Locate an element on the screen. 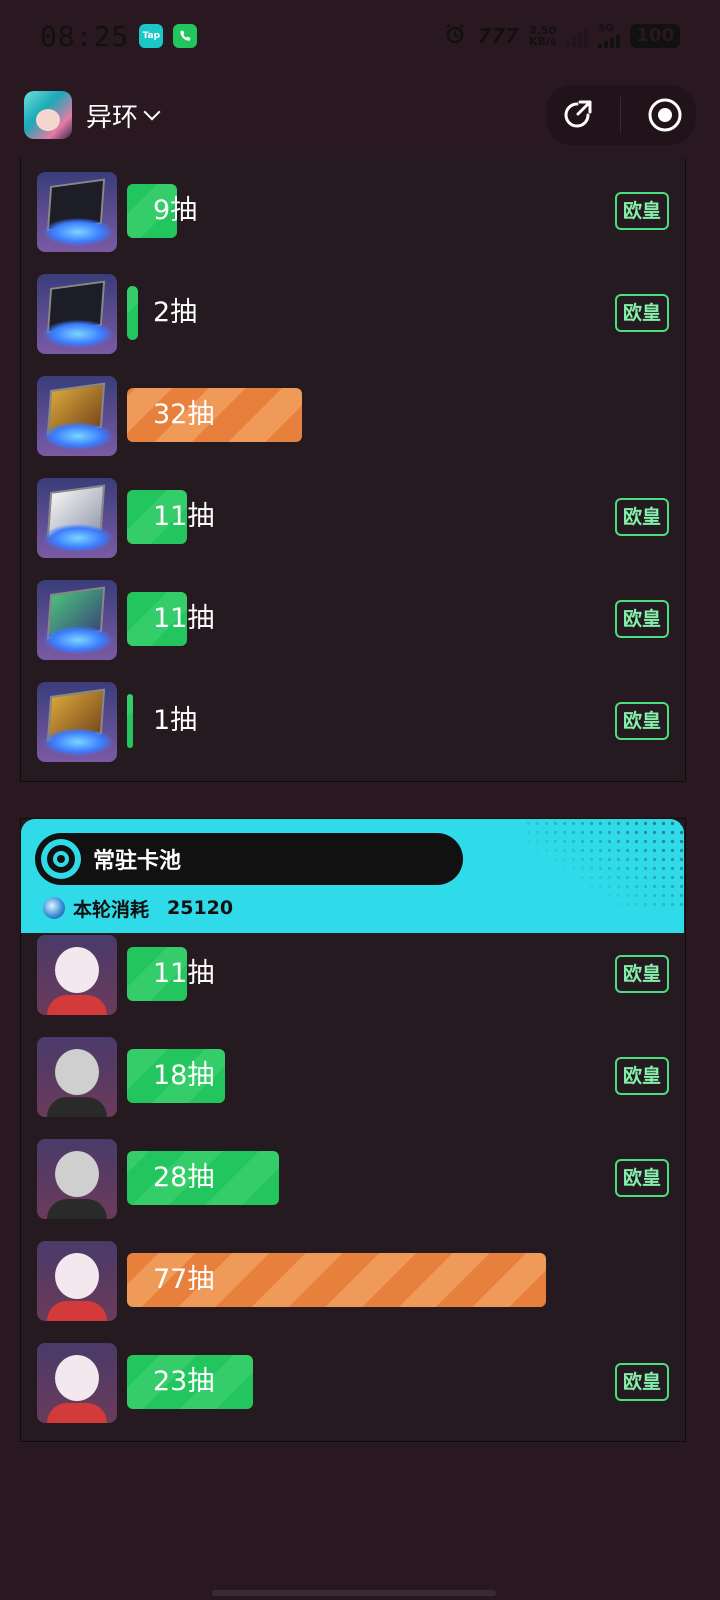  game-avatar is located at coordinates (48, 115).